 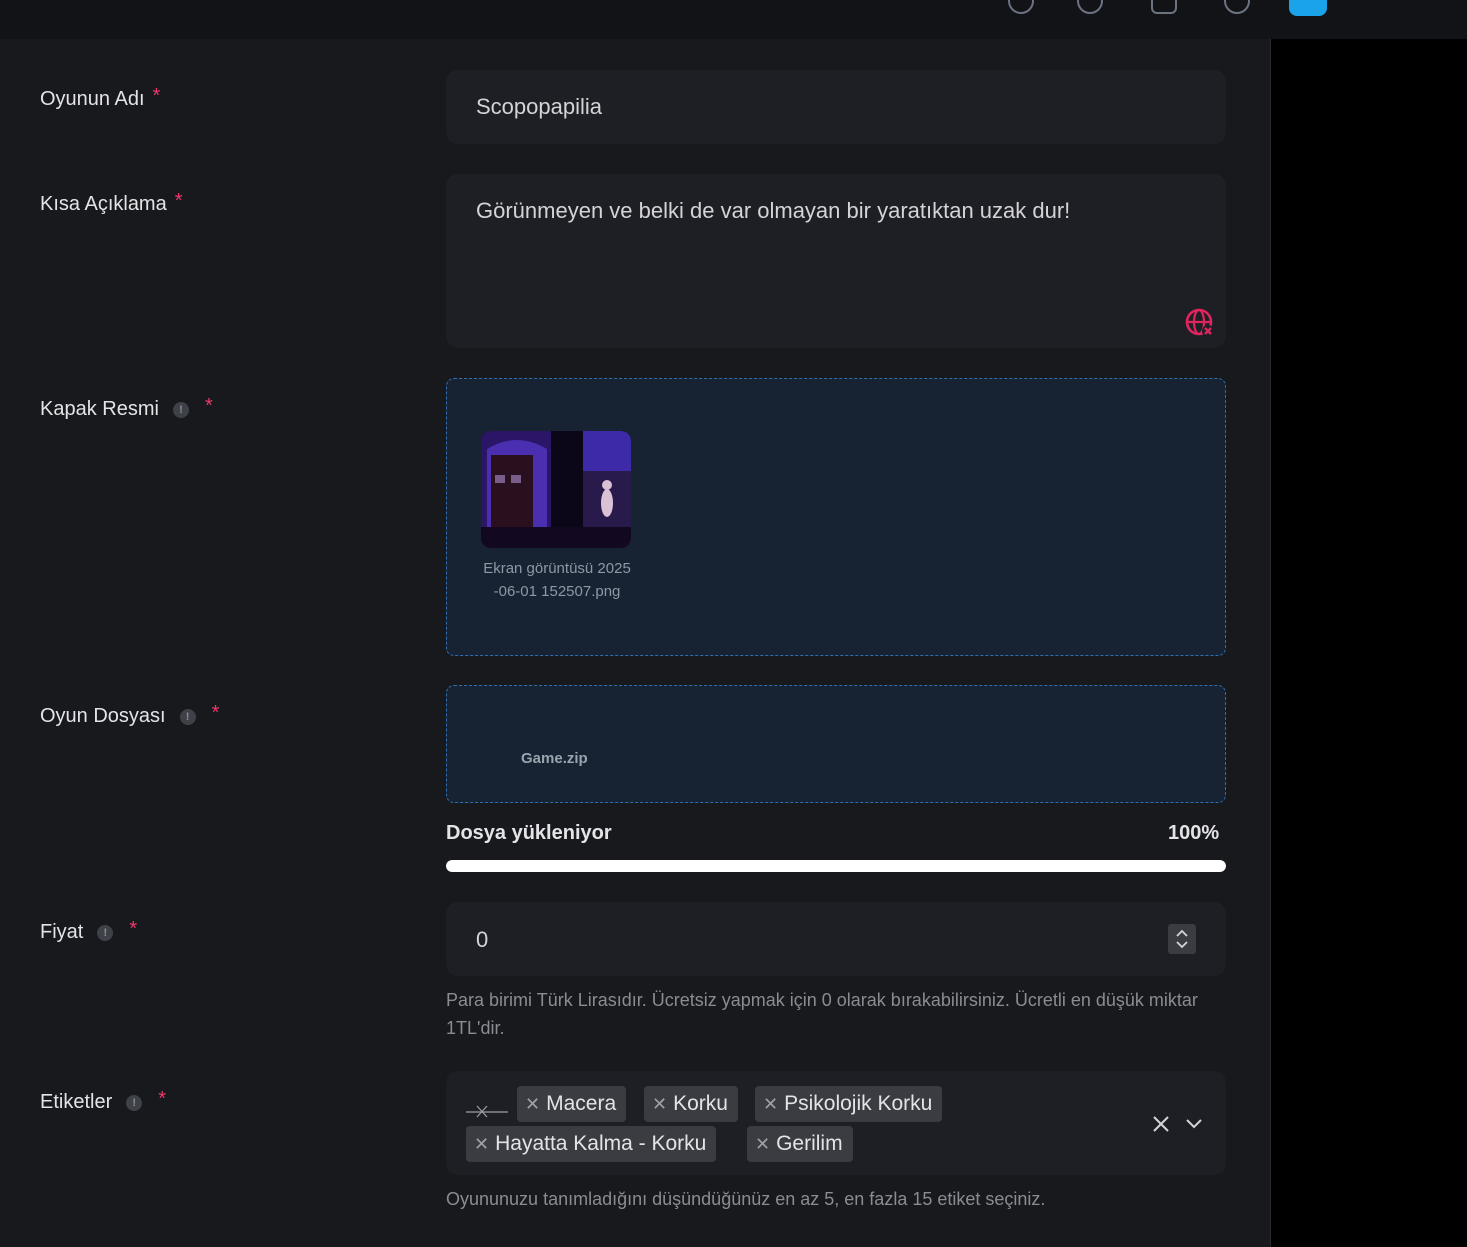 I want to click on name-label: Oyunun Adı *, so click(x=100, y=98).